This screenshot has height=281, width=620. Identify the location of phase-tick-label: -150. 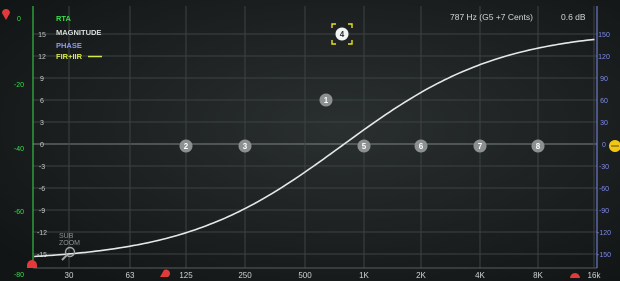
(604, 255).